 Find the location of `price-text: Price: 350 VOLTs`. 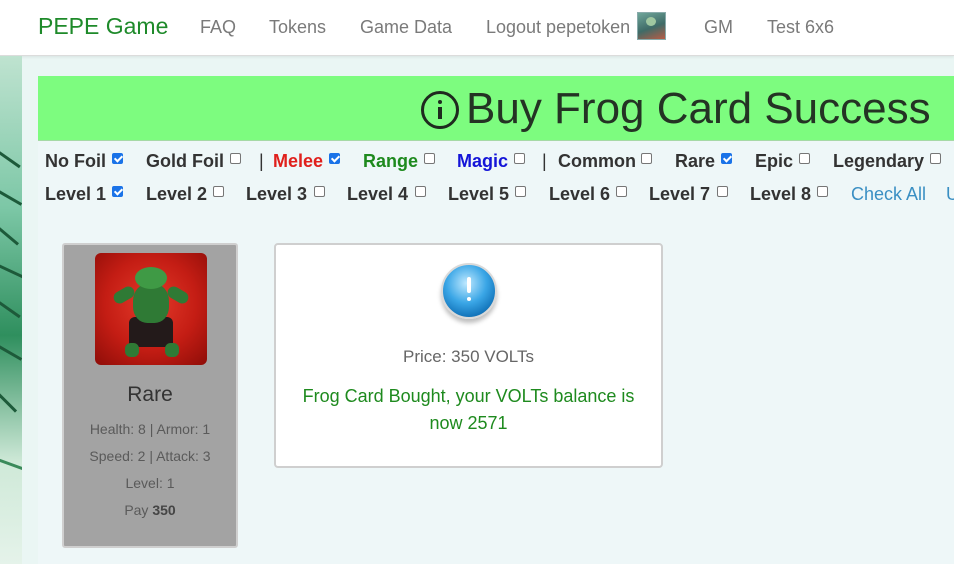

price-text: Price: 350 VOLTs is located at coordinates (468, 356).